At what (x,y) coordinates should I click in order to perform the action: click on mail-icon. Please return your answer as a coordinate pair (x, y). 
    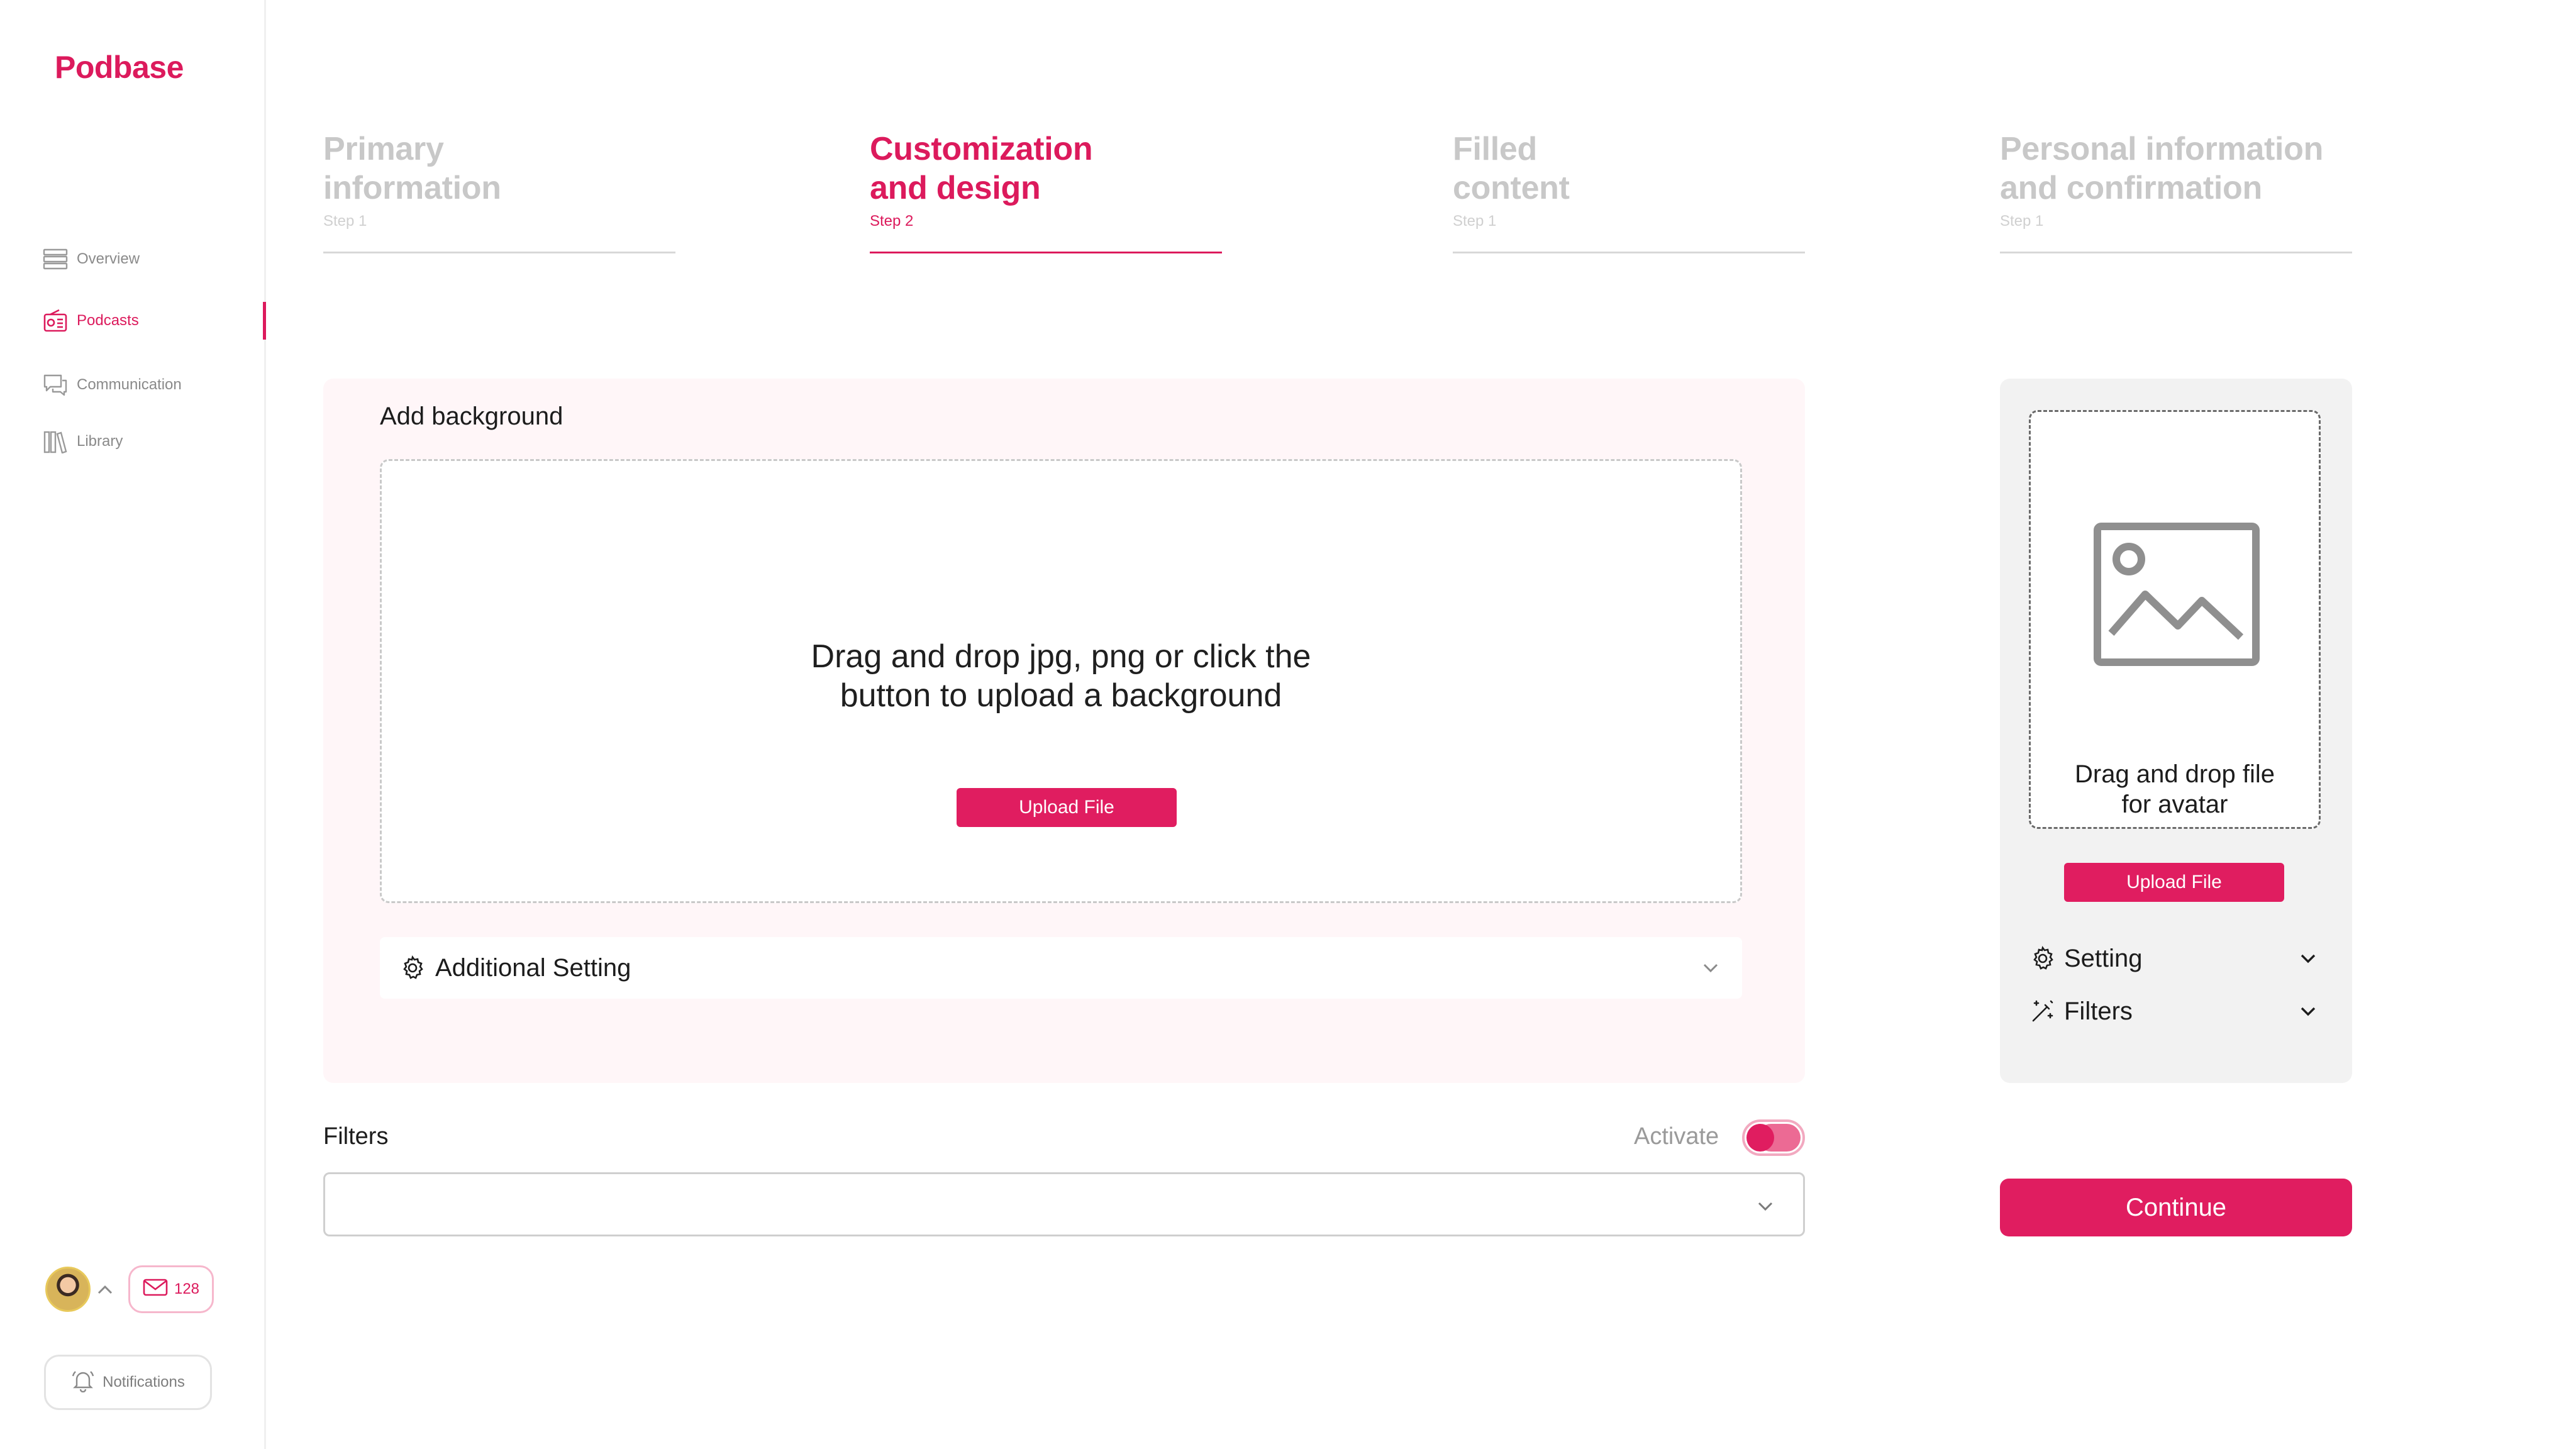
    Looking at the image, I should click on (155, 1289).